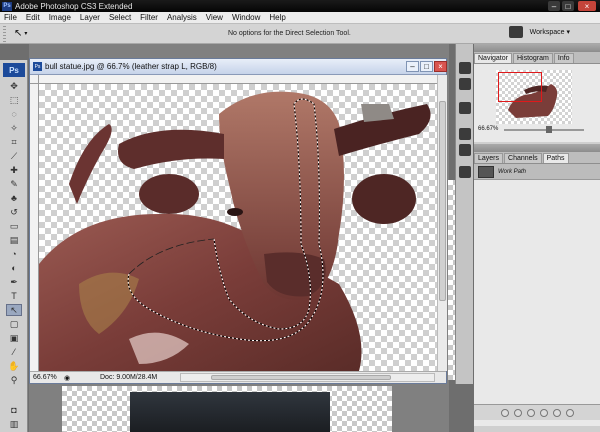 The height and width of the screenshot is (432, 600). Describe the element at coordinates (14, 100) in the screenshot. I see `marquee-tool-icon: ⬚` at that location.